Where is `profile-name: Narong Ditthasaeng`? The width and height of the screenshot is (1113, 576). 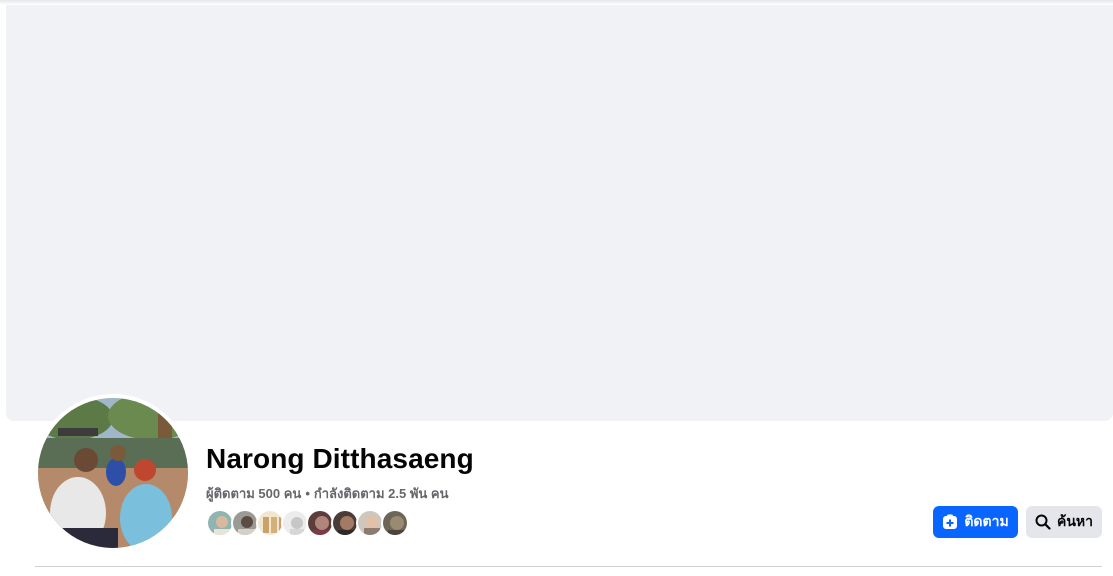 profile-name: Narong Ditthasaeng is located at coordinates (340, 458).